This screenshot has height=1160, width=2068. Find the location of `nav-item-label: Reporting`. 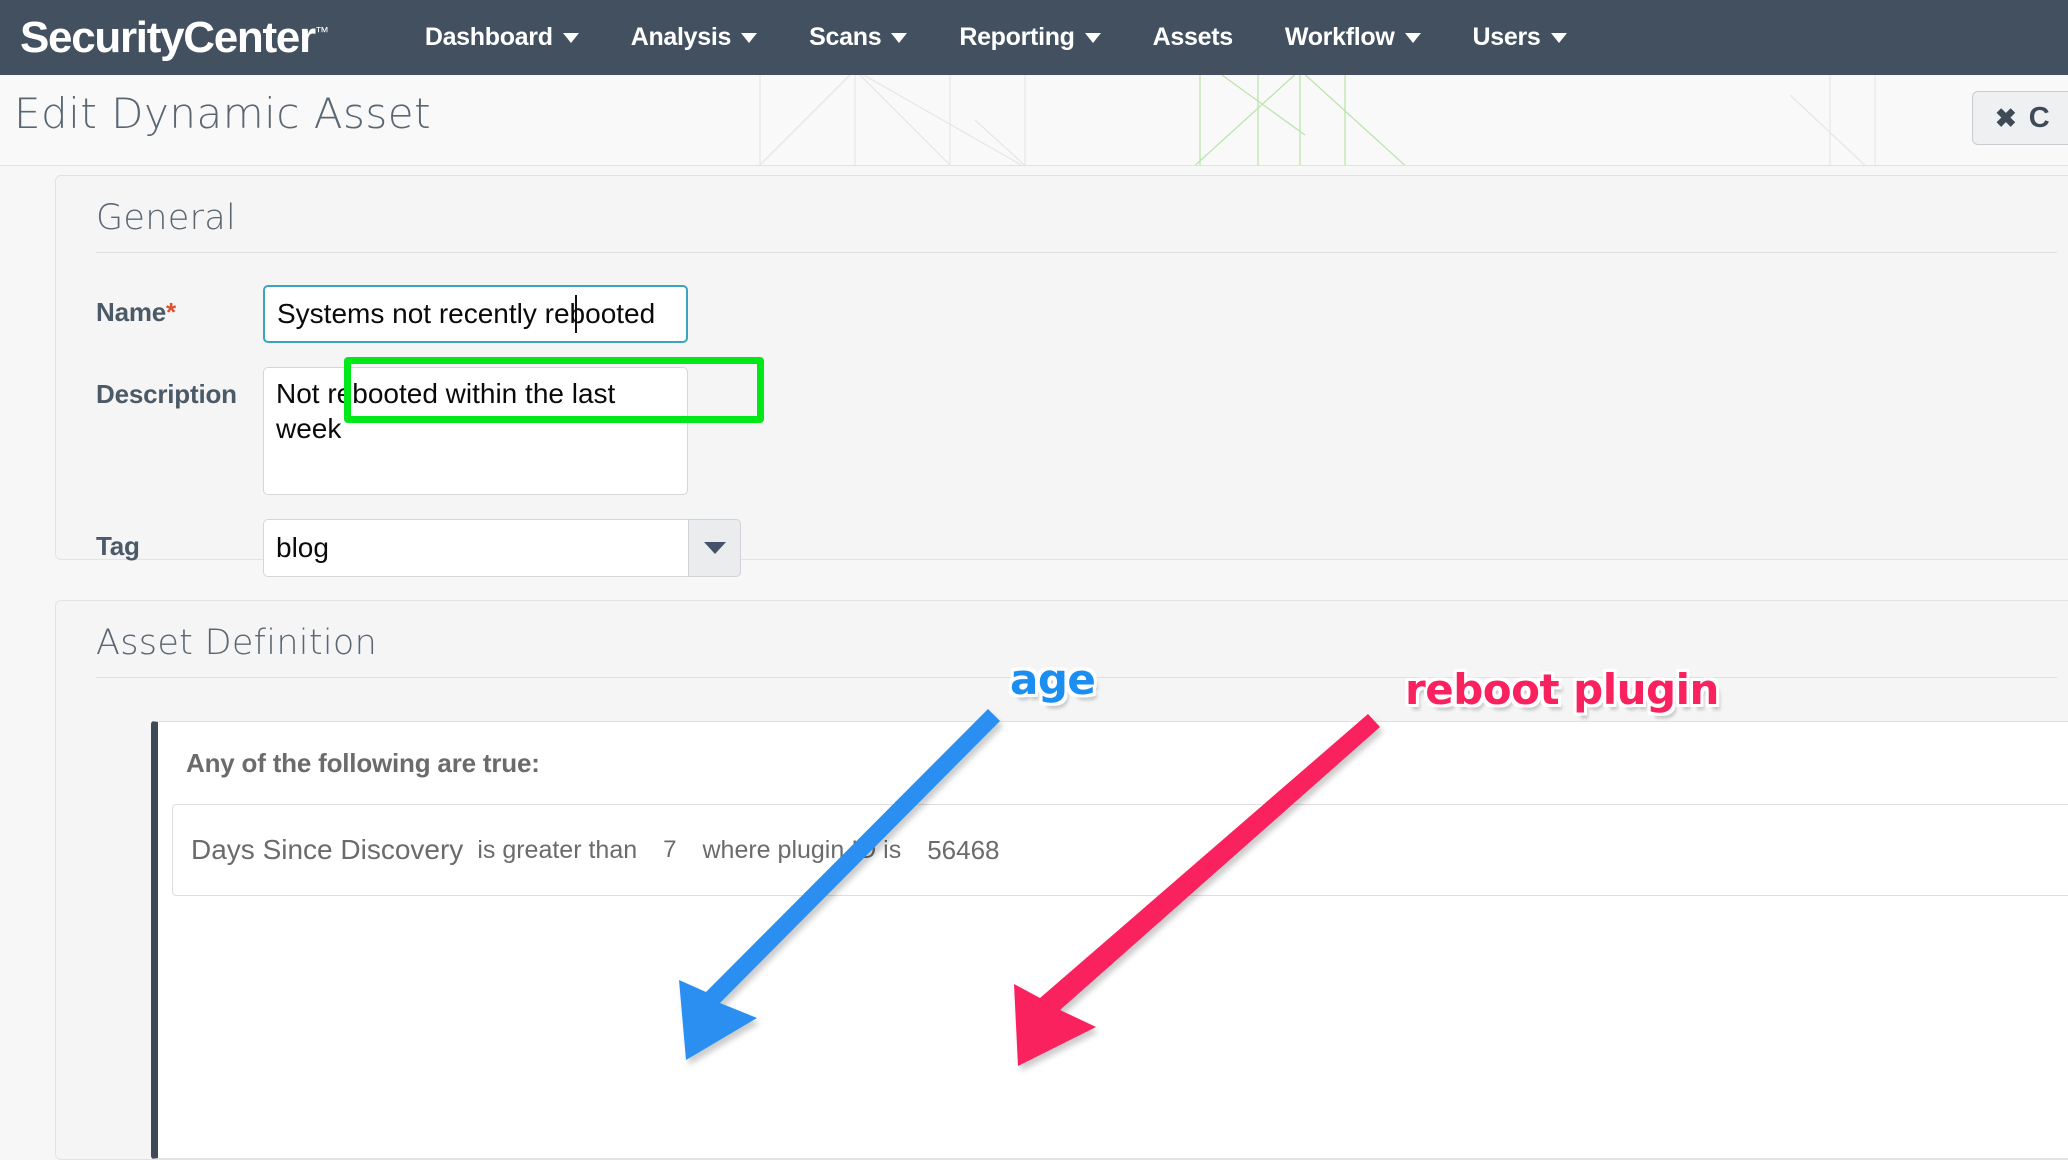

nav-item-label: Reporting is located at coordinates (1017, 37).